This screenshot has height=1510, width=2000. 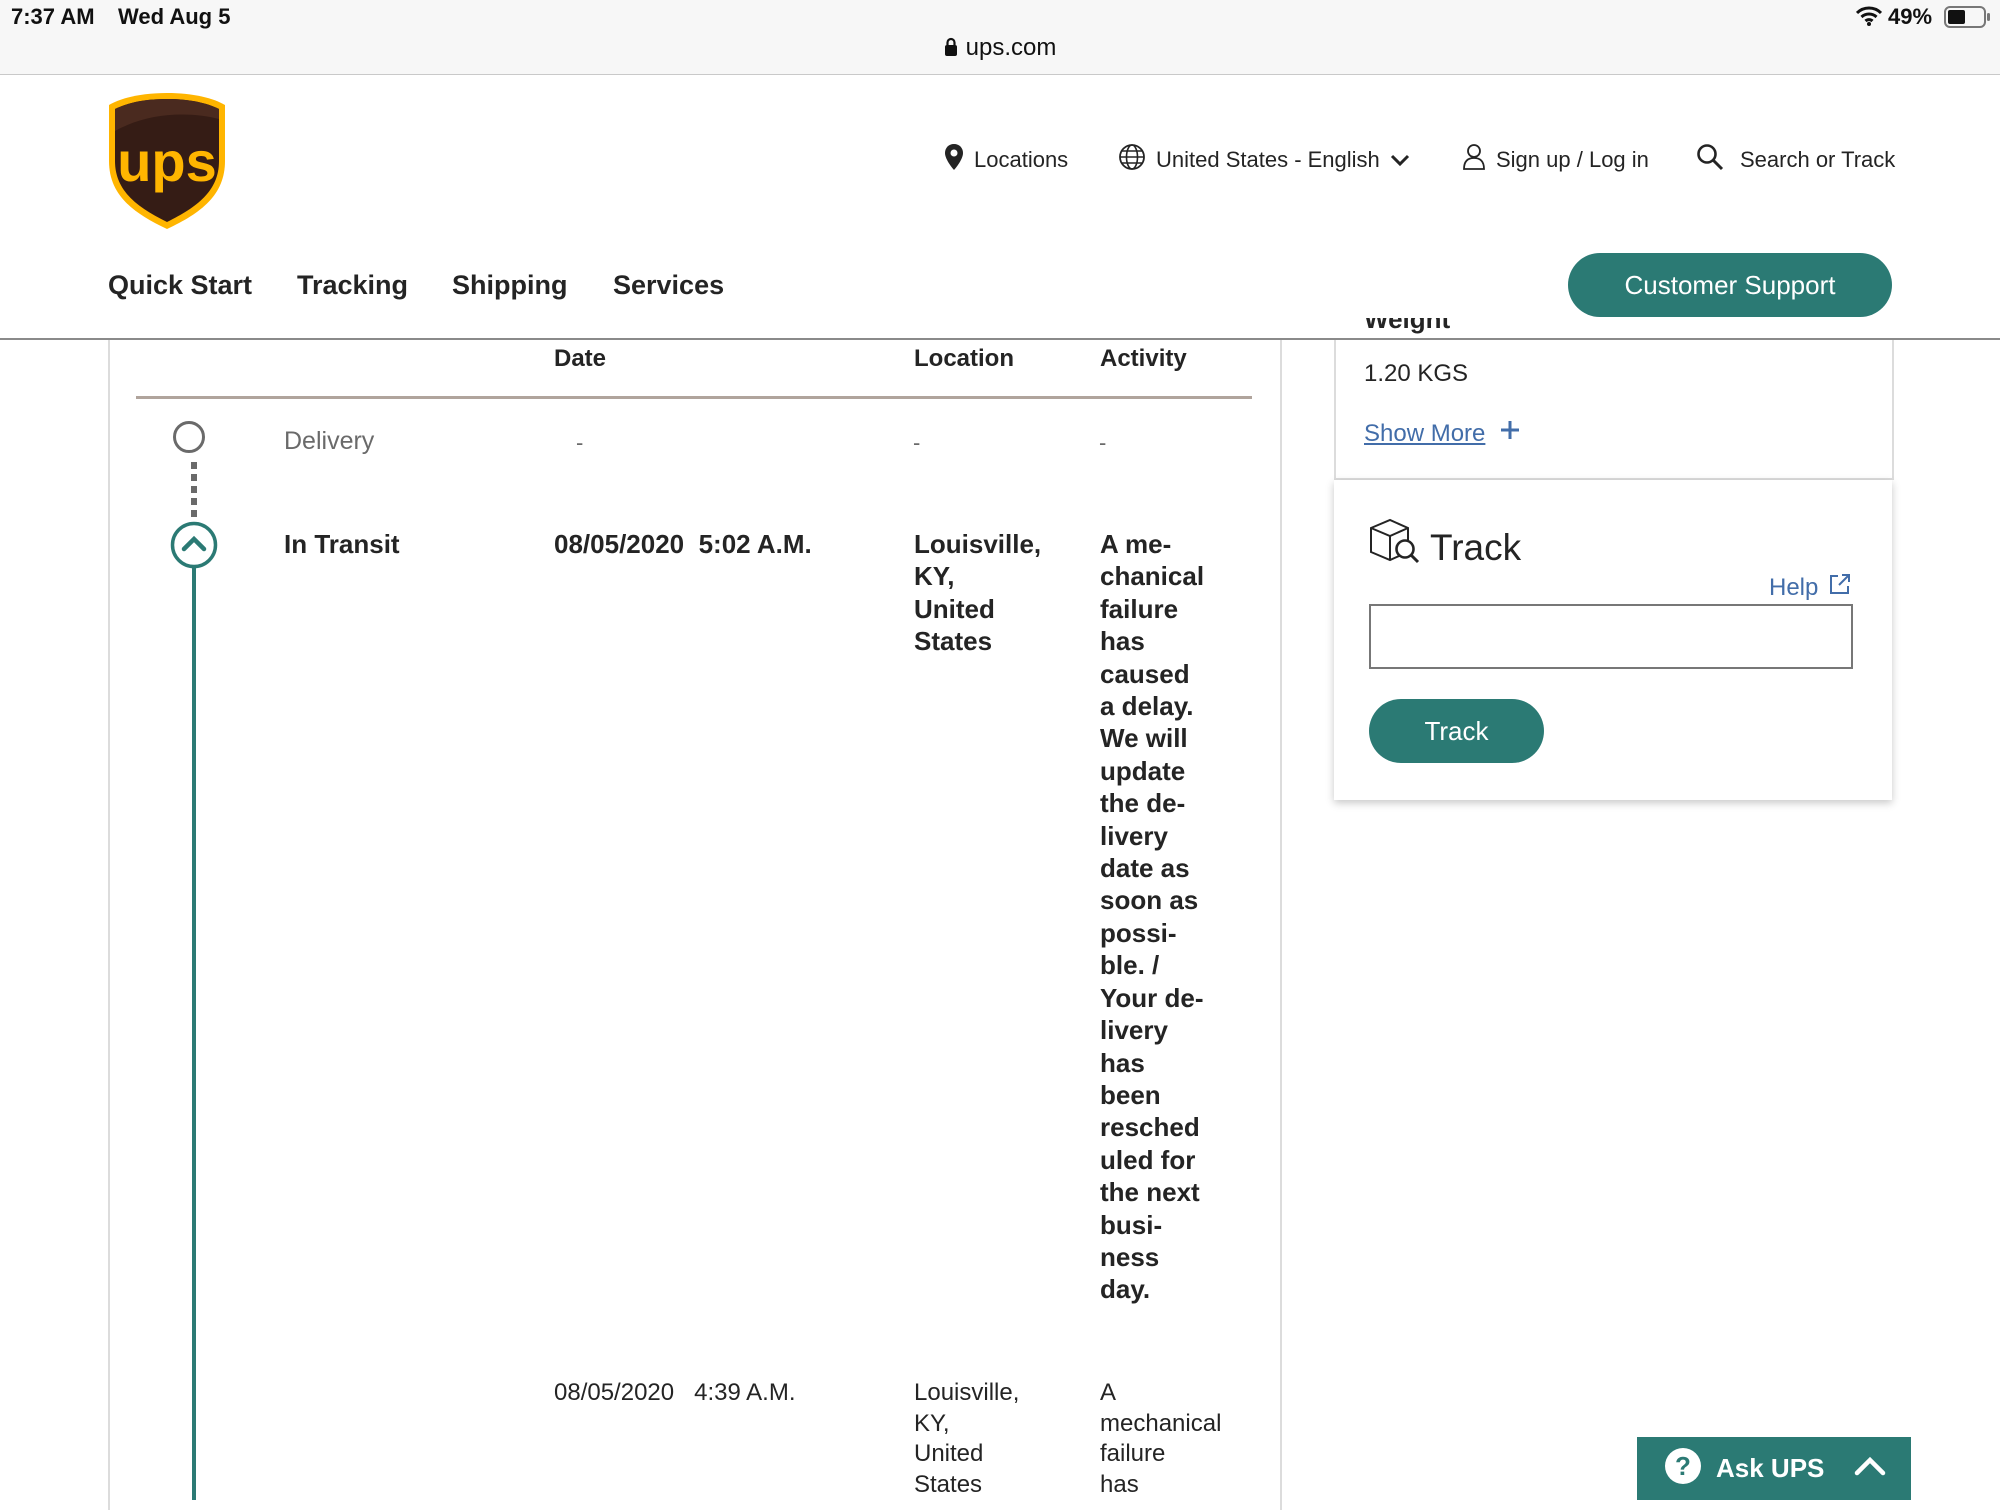 I want to click on chevron-down-icon, so click(x=1400, y=160).